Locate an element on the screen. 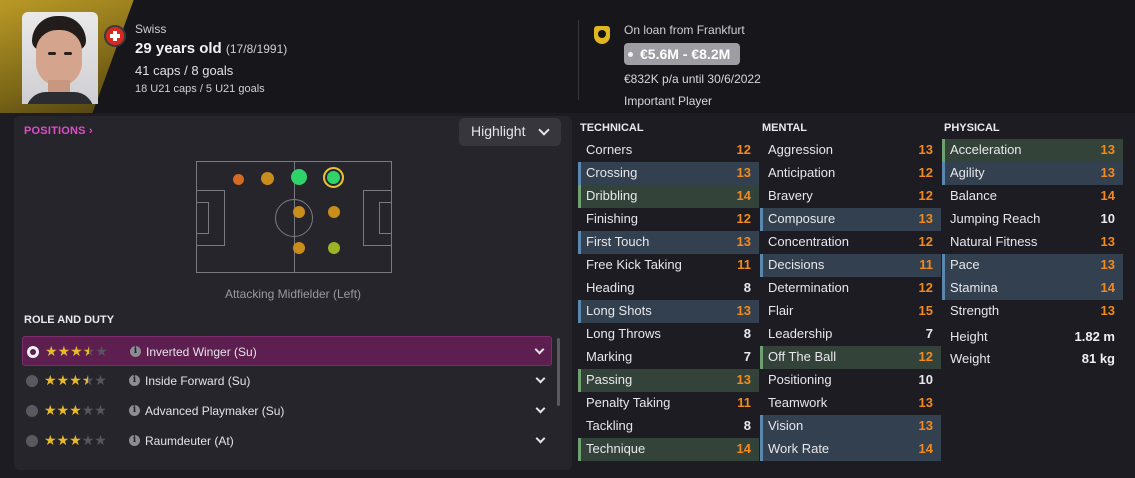  role-duty-title: ROLE AND DUTY is located at coordinates (69, 320).